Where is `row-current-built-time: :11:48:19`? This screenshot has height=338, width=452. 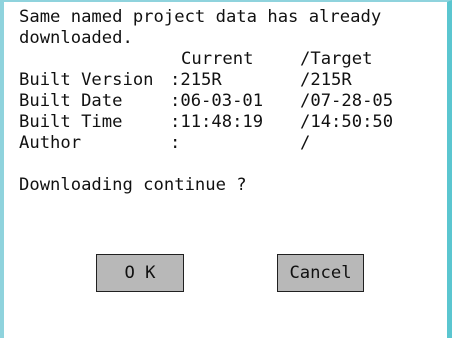
row-current-built-time: :11:48:19 is located at coordinates (217, 122).